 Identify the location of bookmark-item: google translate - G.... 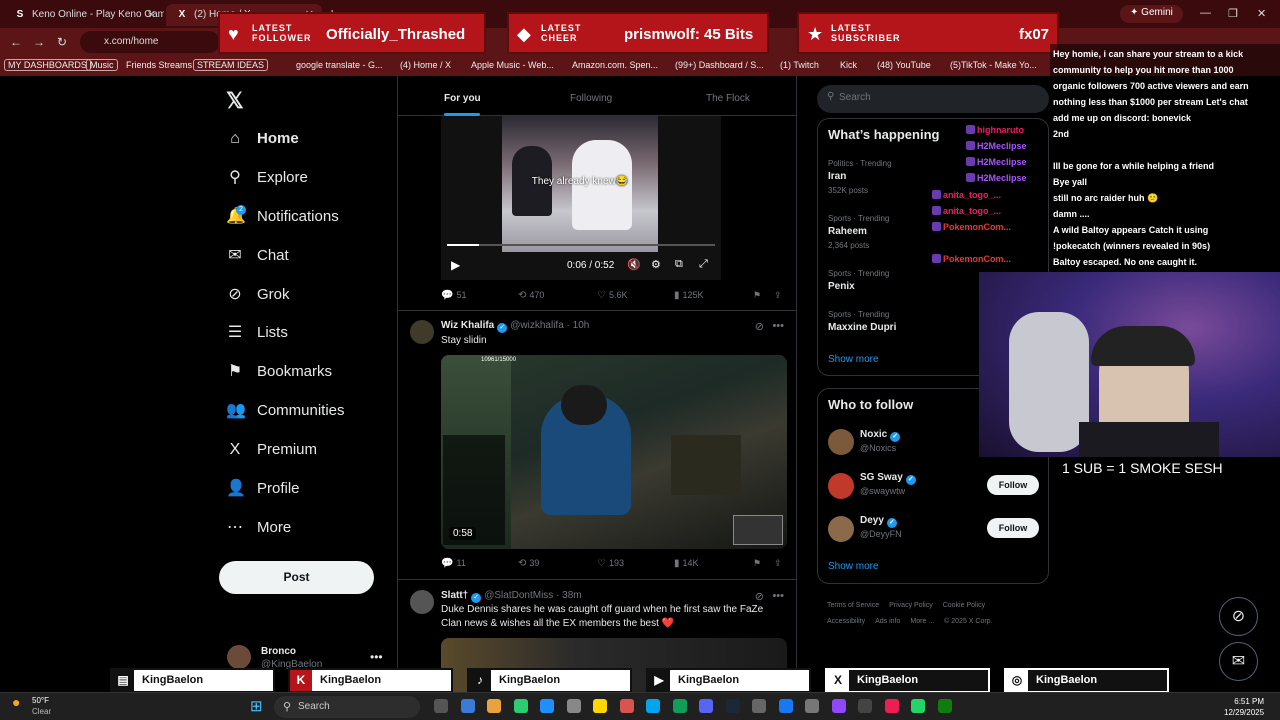
(339, 65).